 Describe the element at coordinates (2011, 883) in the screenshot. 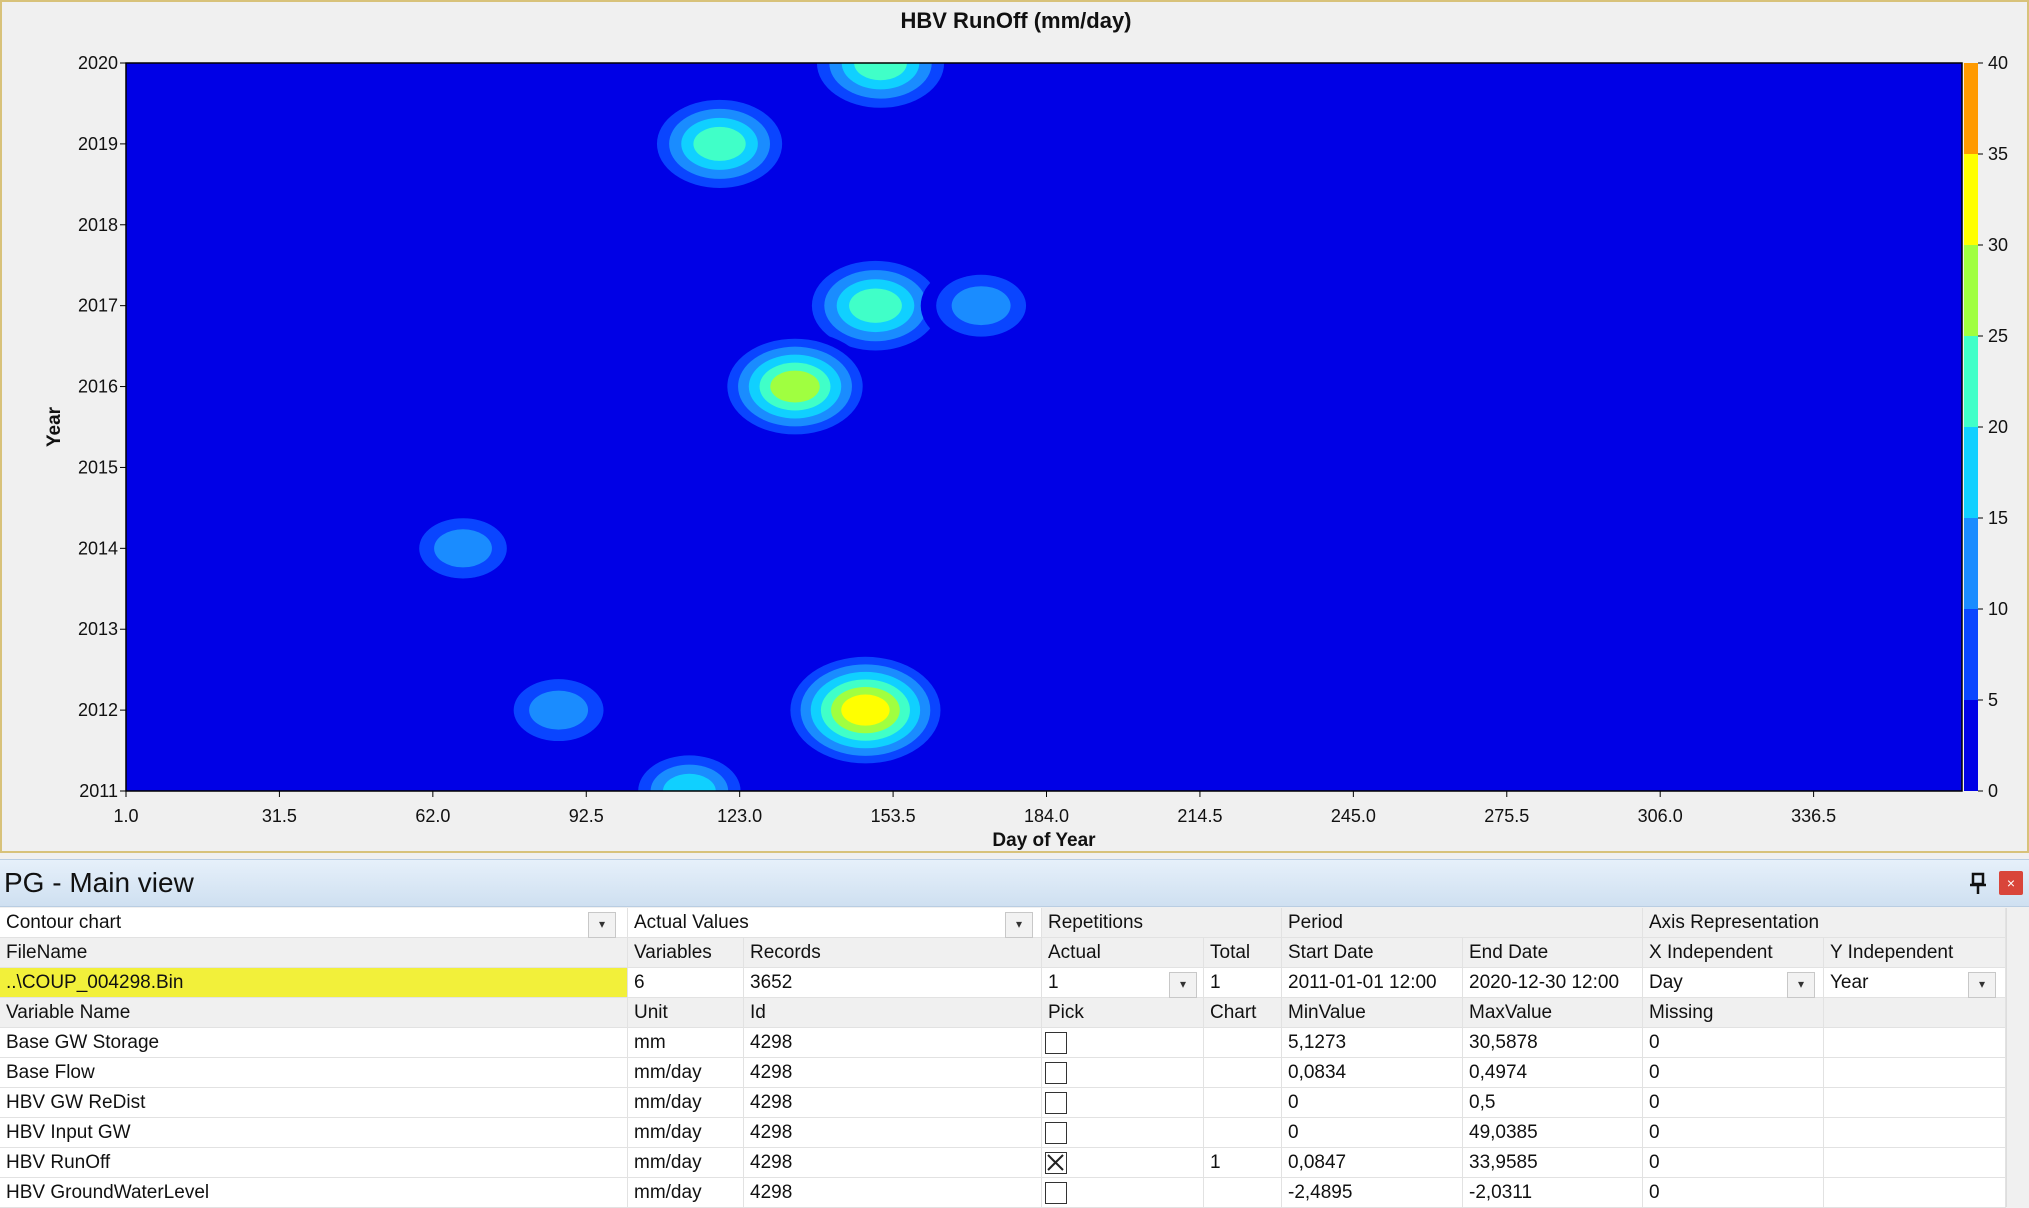

I see `close-icon: ×` at that location.